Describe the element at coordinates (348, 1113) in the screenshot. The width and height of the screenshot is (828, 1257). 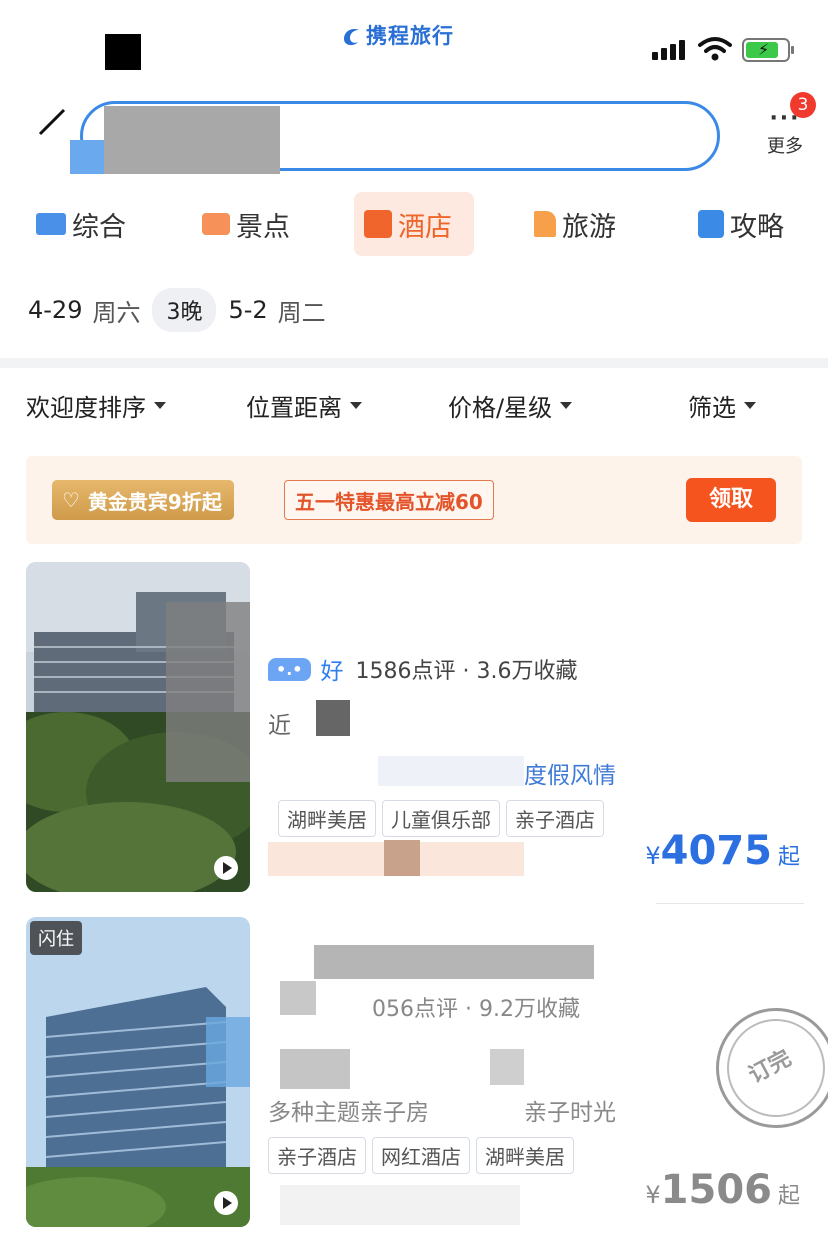
I see `hotel-highlight: 多种主题亲子房` at that location.